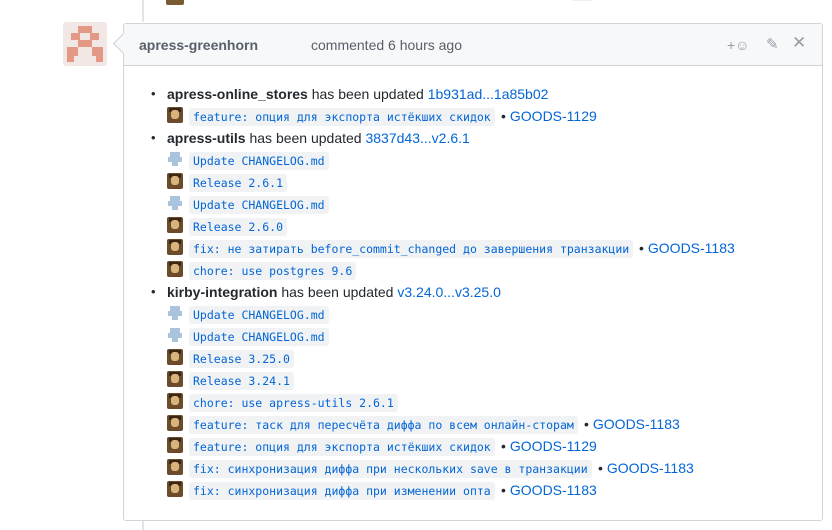 The height and width of the screenshot is (530, 832). Describe the element at coordinates (738, 45) in the screenshot. I see `add-reaction-icon: +☺` at that location.